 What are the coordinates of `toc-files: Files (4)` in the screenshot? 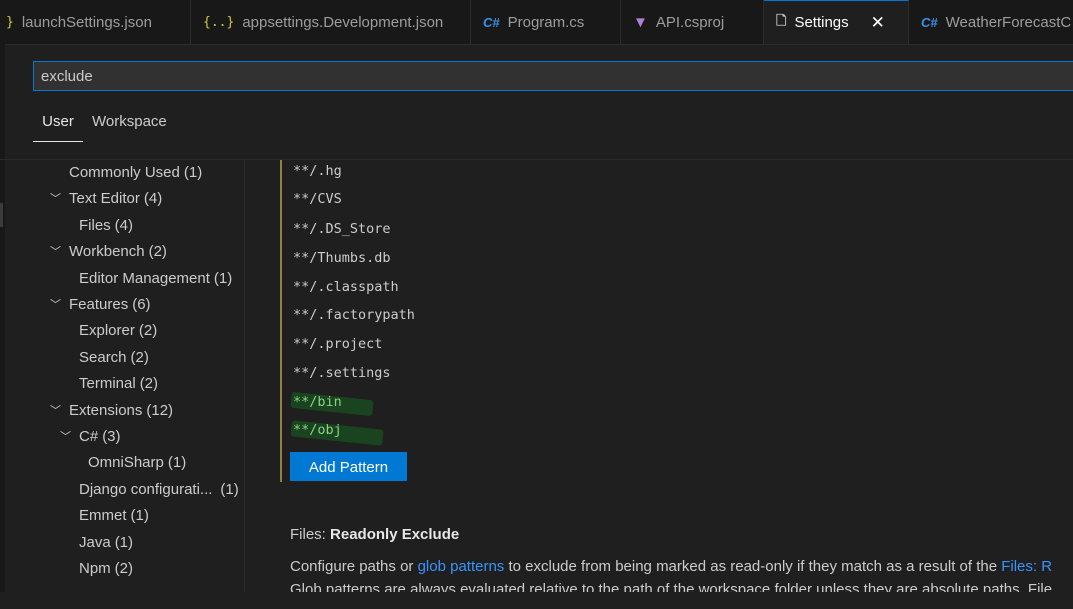 It's located at (106, 226).